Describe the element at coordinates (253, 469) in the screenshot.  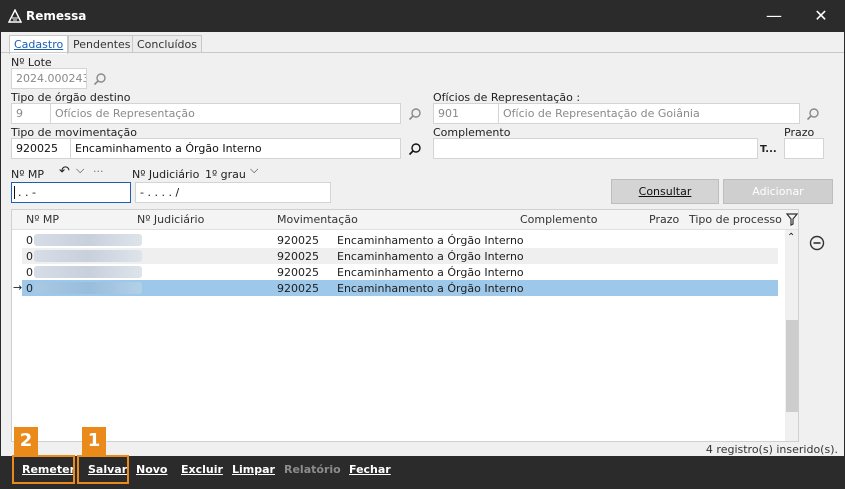
I see `limpar-button: Limpar` at that location.